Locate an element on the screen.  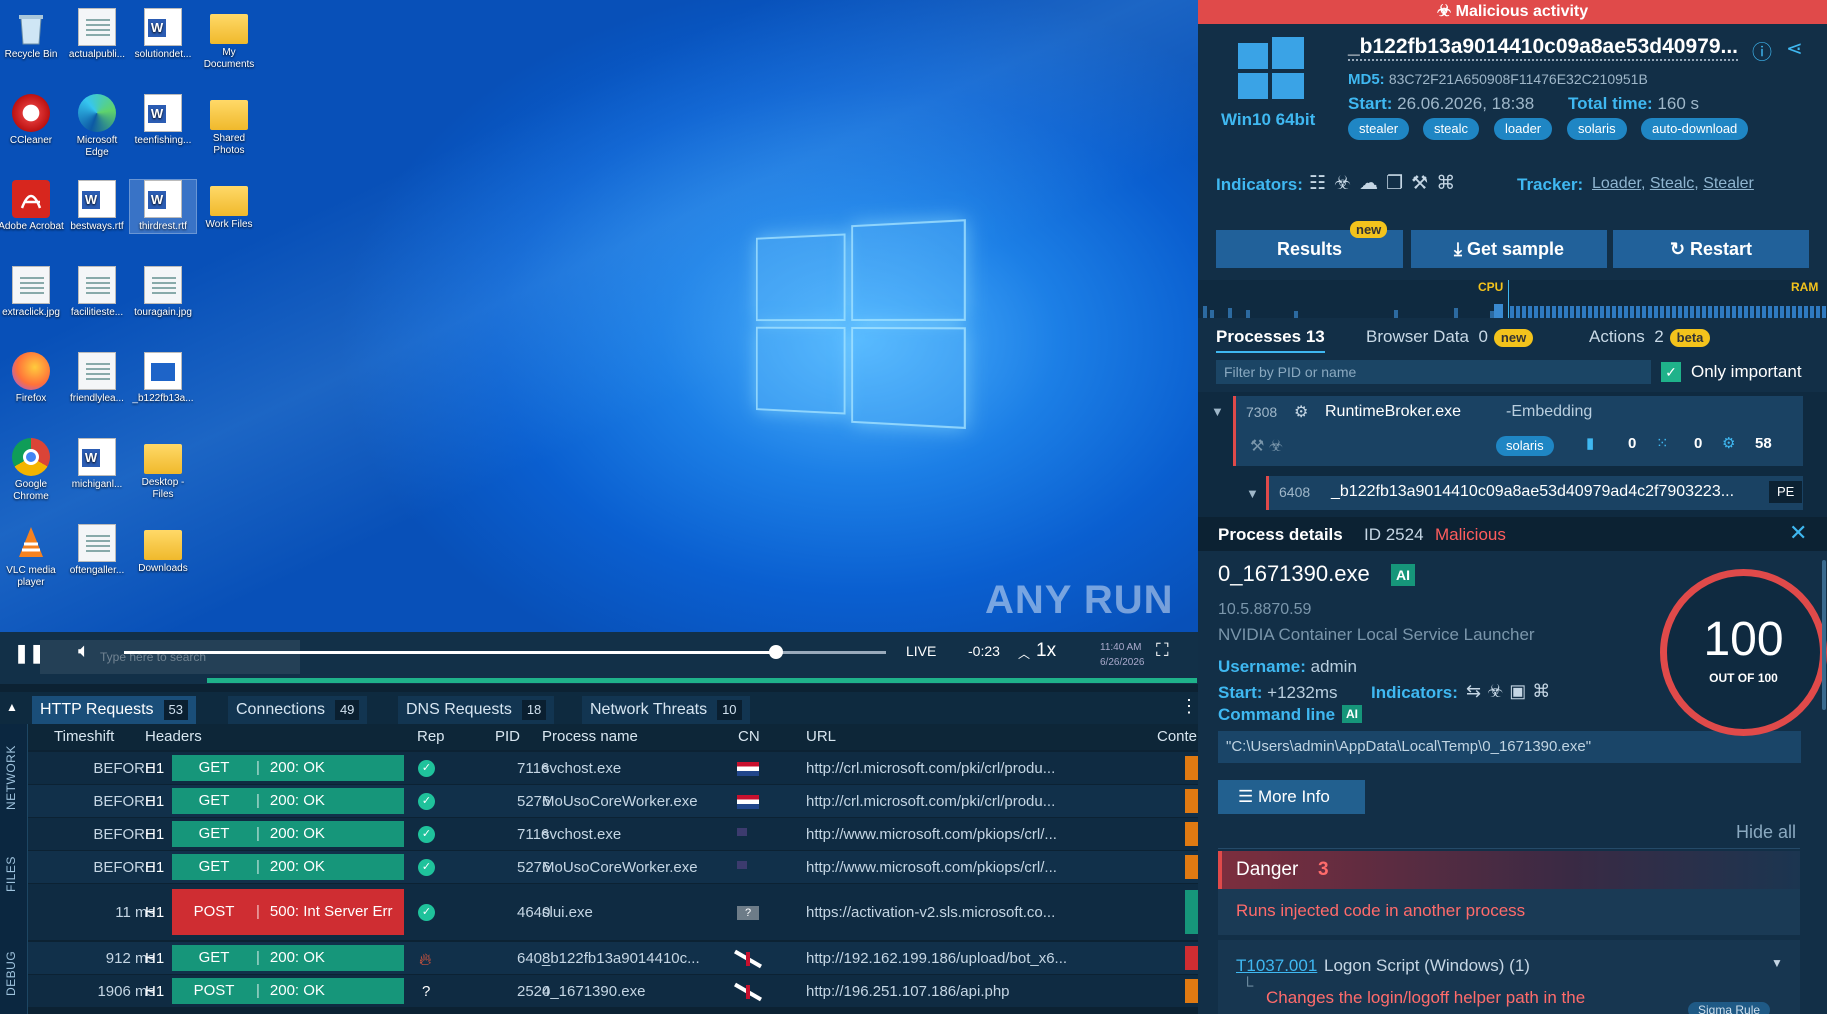
desktop-icon-desktop-files: Desktop - Files is located at coordinates (163, 469).